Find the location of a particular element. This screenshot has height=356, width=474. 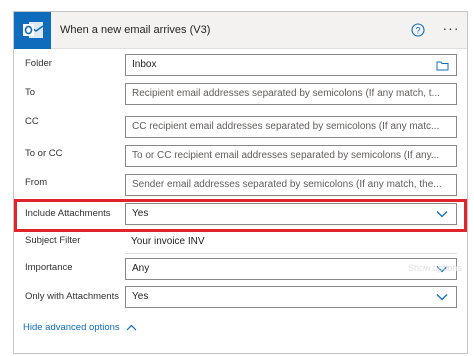

importance-label: Importance is located at coordinates (49, 267).